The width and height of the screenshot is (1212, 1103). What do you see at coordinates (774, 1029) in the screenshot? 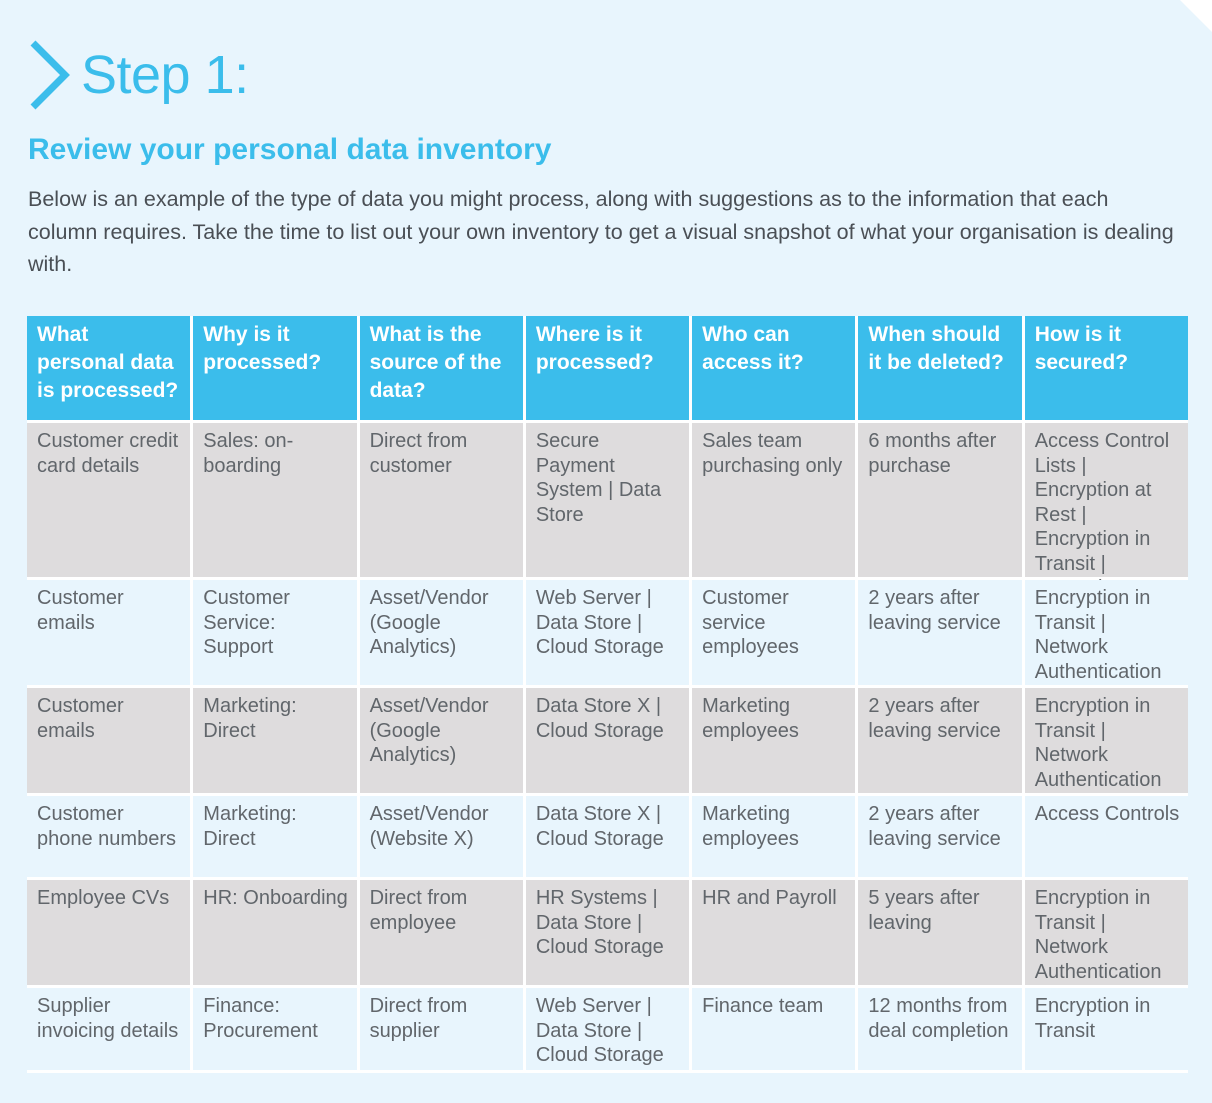
I see `table-cell: Finance team` at bounding box center [774, 1029].